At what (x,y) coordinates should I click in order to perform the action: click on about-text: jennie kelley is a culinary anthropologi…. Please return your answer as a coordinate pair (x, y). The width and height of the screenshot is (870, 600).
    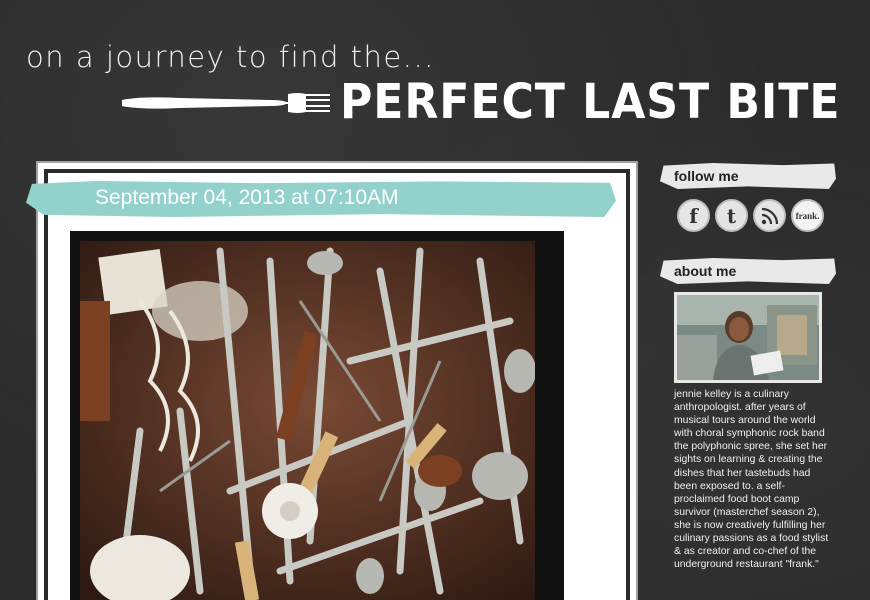
    Looking at the image, I should click on (751, 480).